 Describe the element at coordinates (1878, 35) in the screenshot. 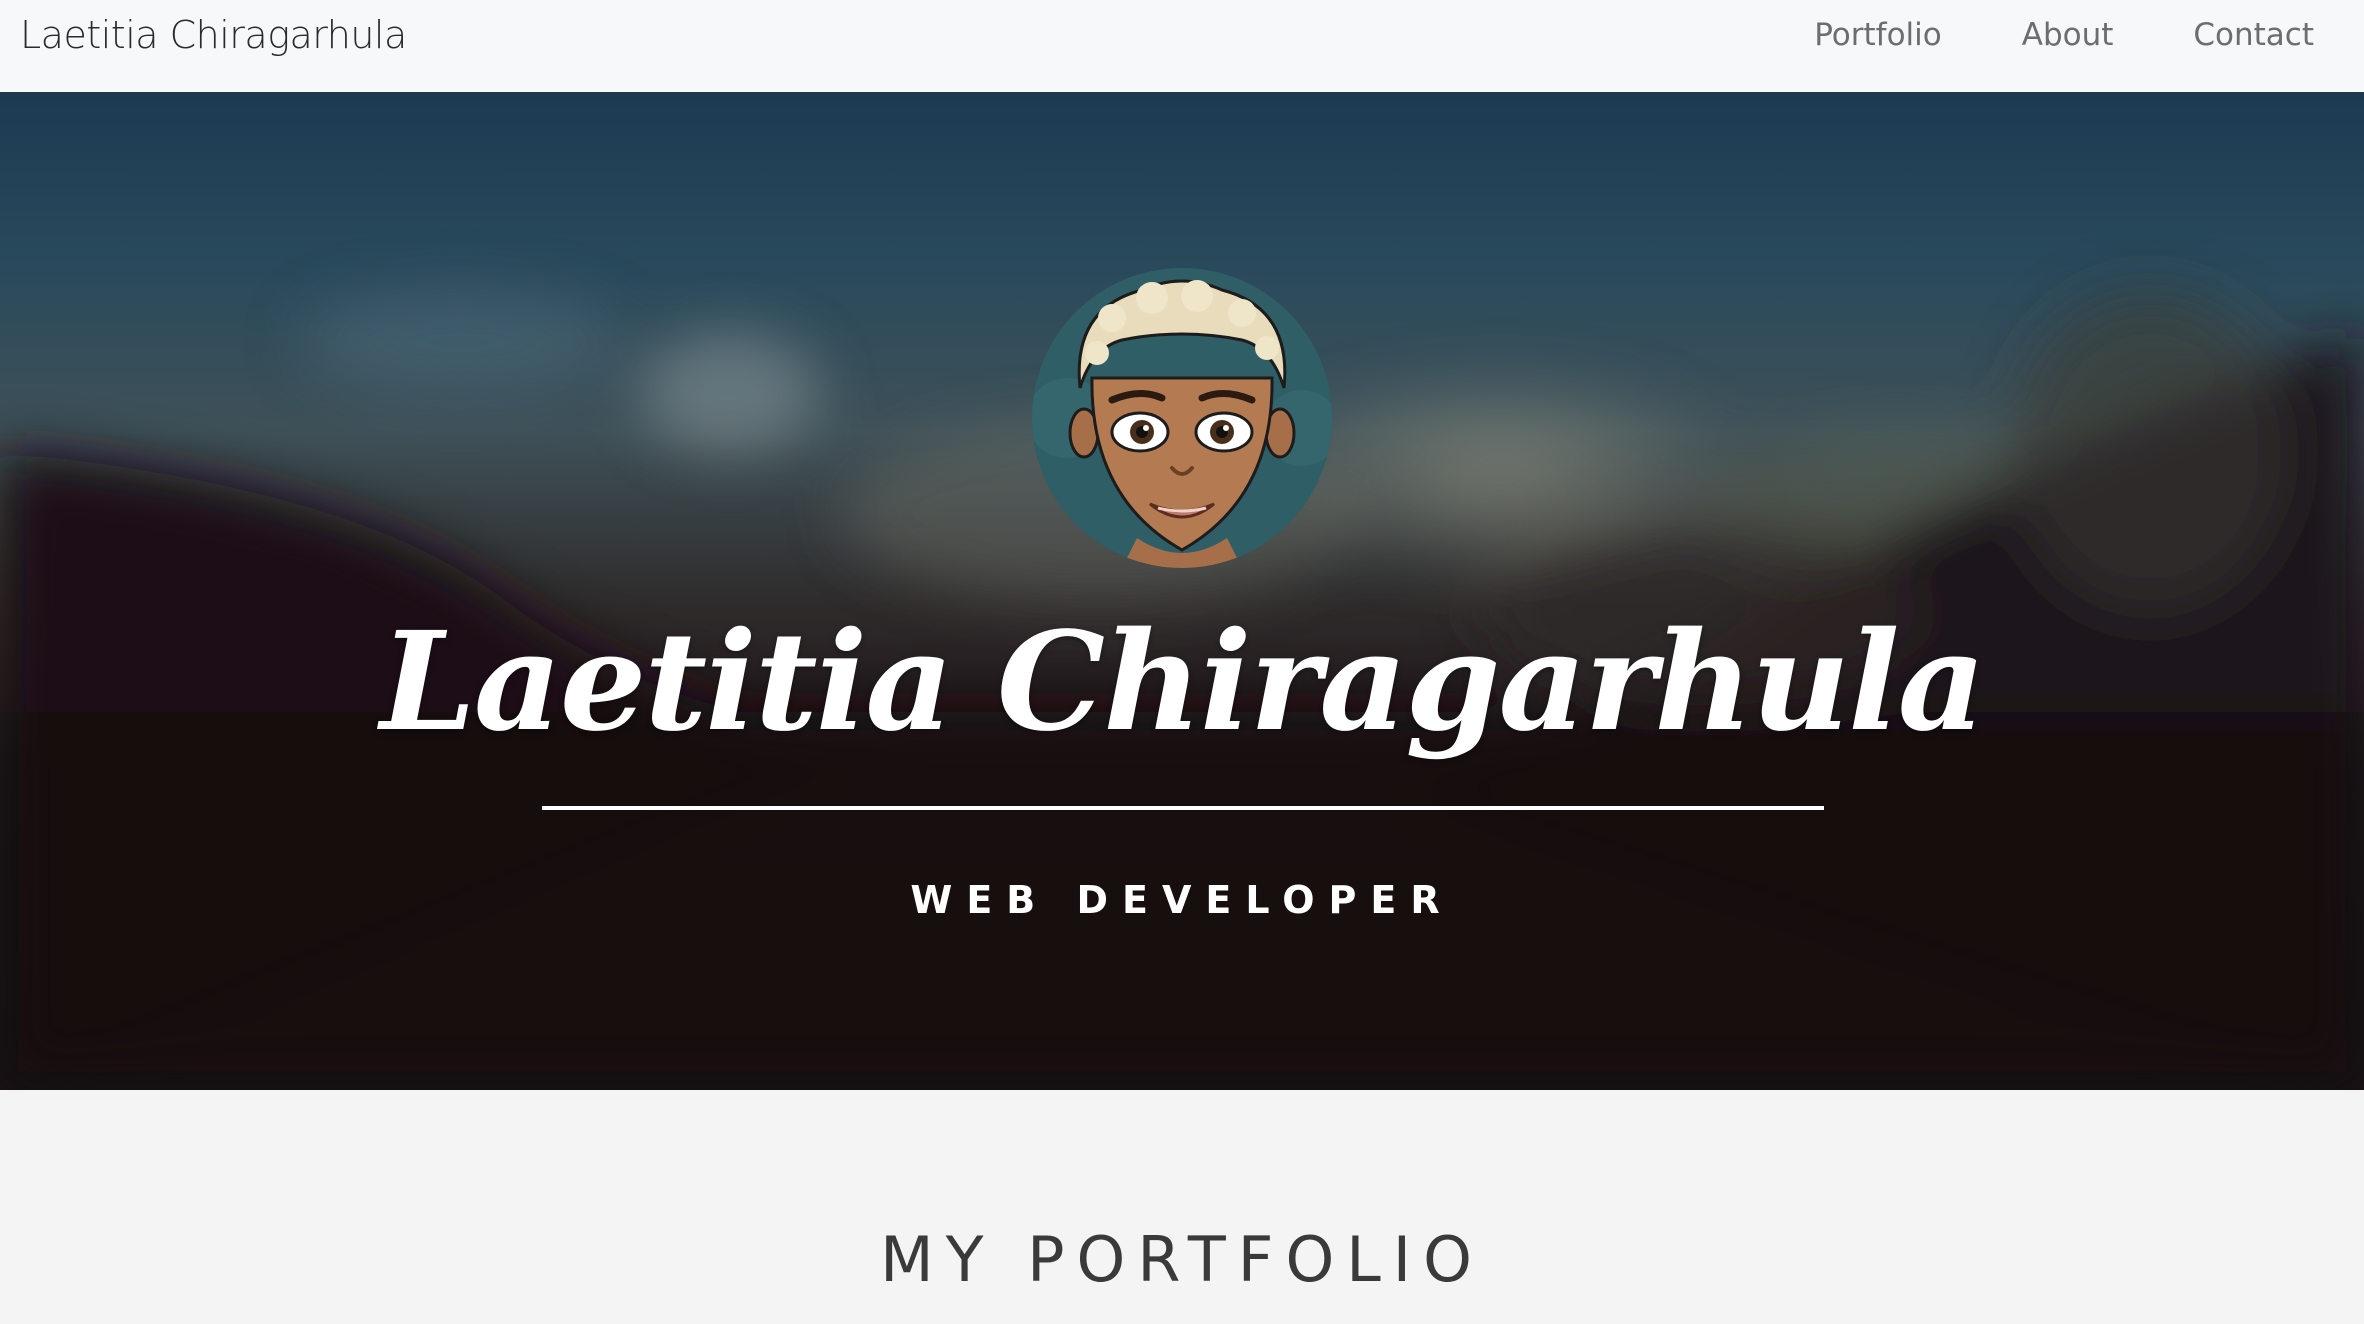

I see `nav-link-portfolio: Portfolio` at that location.